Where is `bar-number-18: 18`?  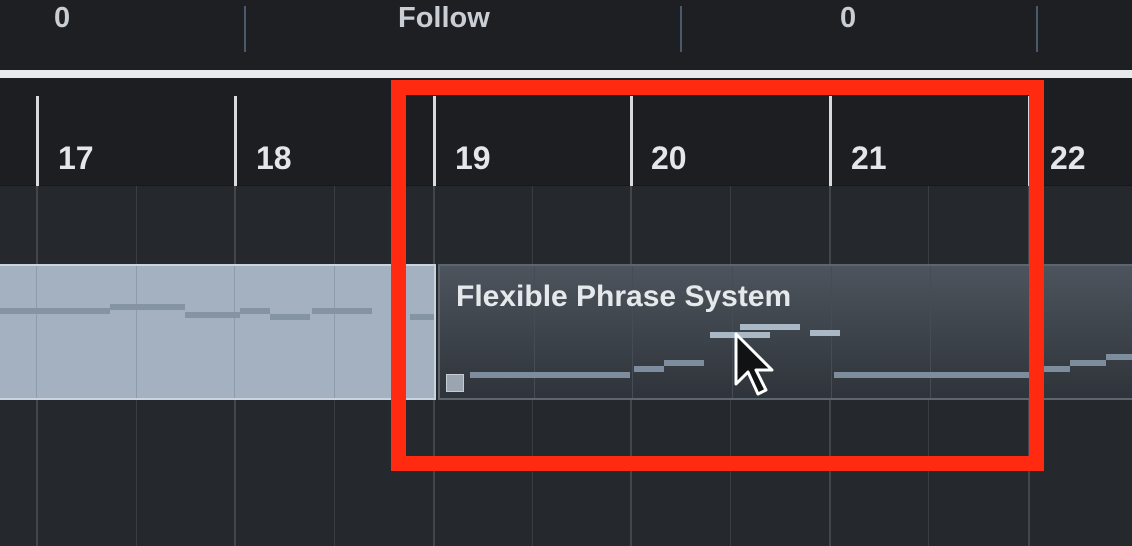 bar-number-18: 18 is located at coordinates (274, 158).